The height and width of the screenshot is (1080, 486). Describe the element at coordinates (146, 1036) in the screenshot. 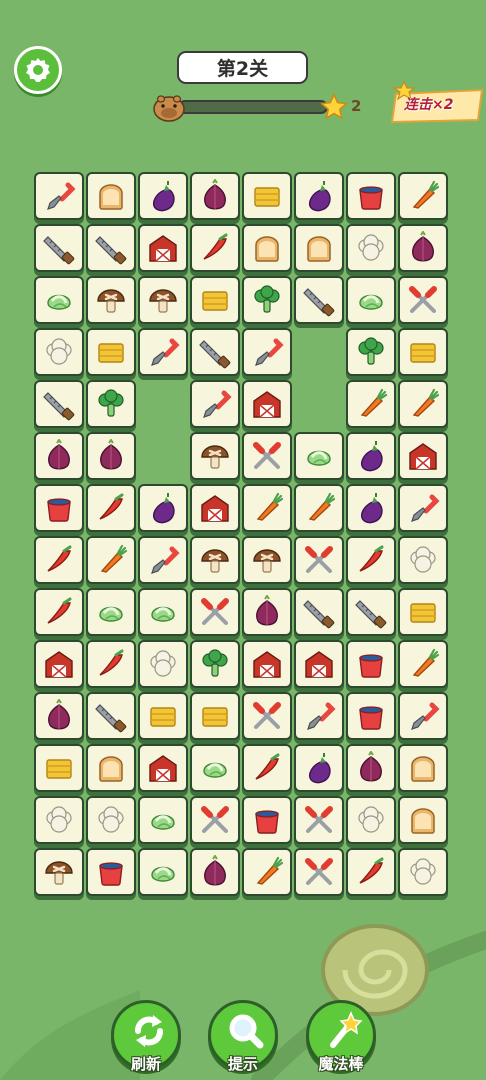

I see `refresh-button: 刷新` at that location.